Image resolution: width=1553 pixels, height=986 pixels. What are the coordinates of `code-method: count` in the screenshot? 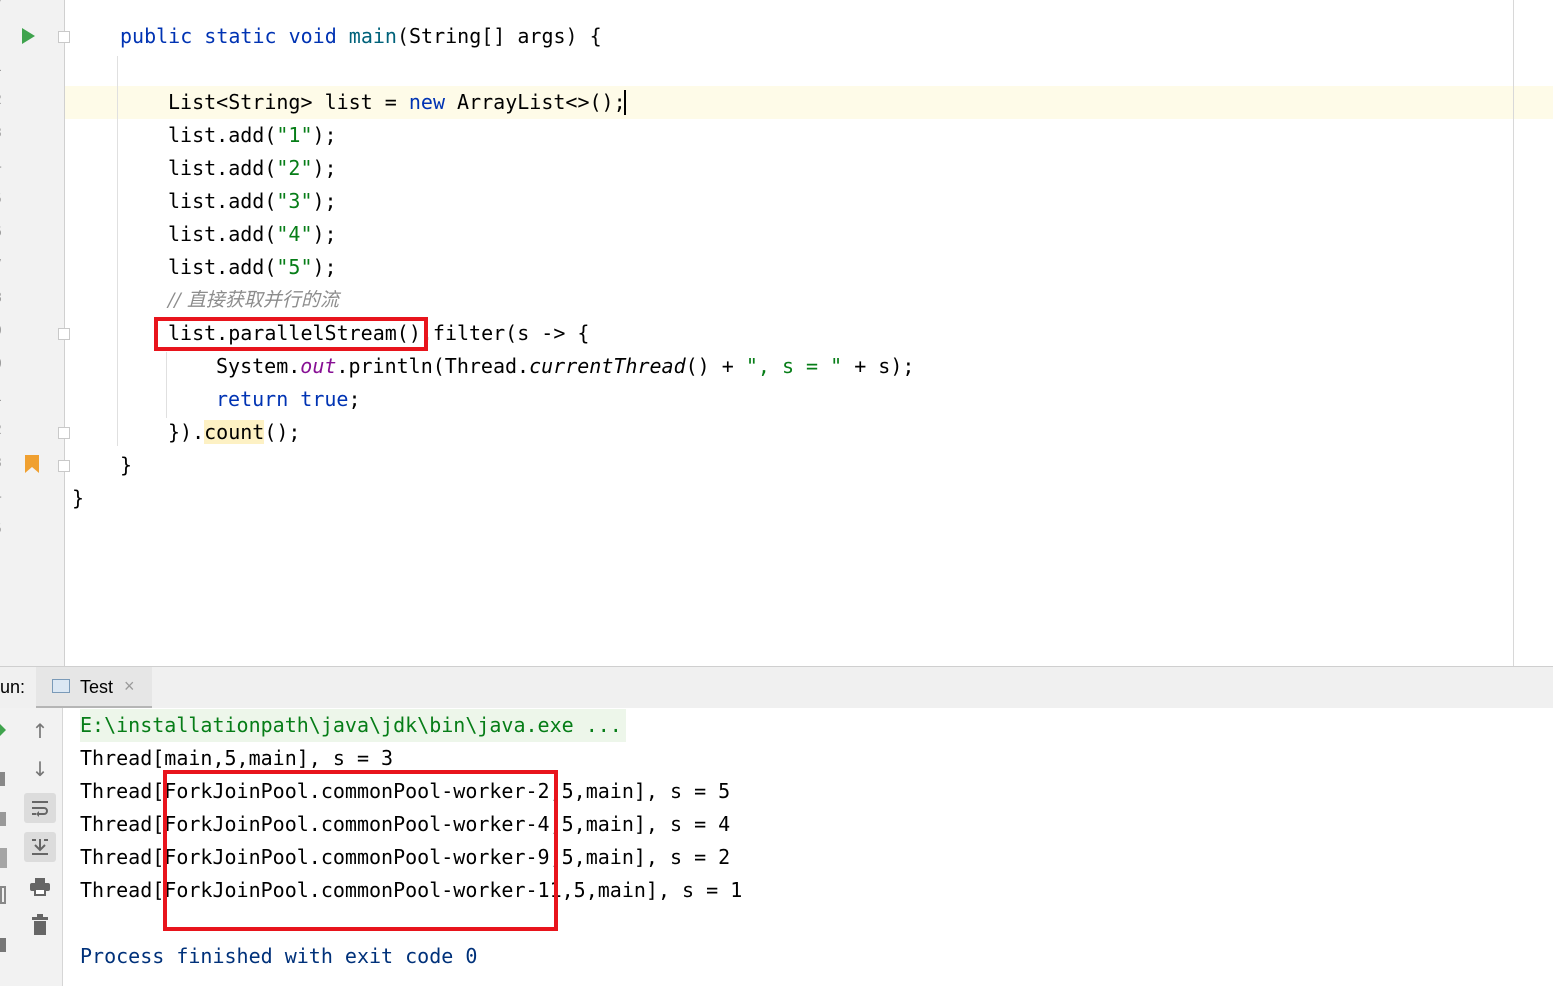 It's located at (234, 432).